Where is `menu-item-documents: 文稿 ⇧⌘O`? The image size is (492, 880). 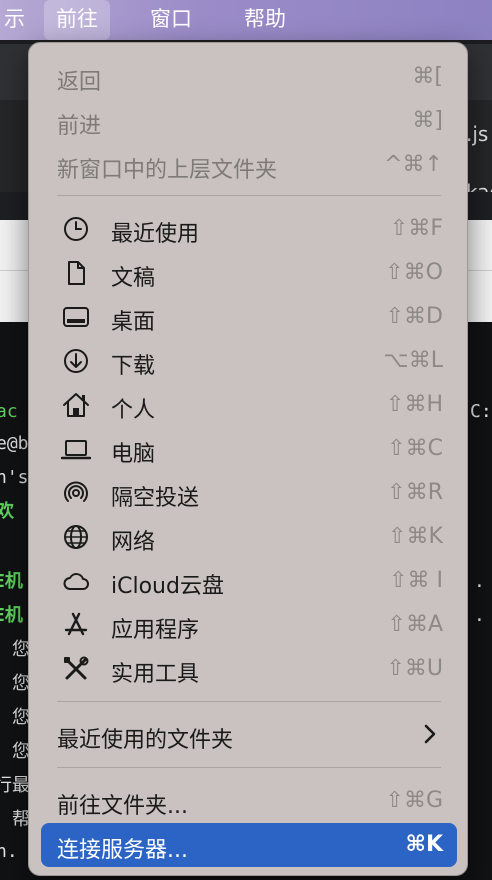 menu-item-documents: 文稿 ⇧⌘O is located at coordinates (249, 273).